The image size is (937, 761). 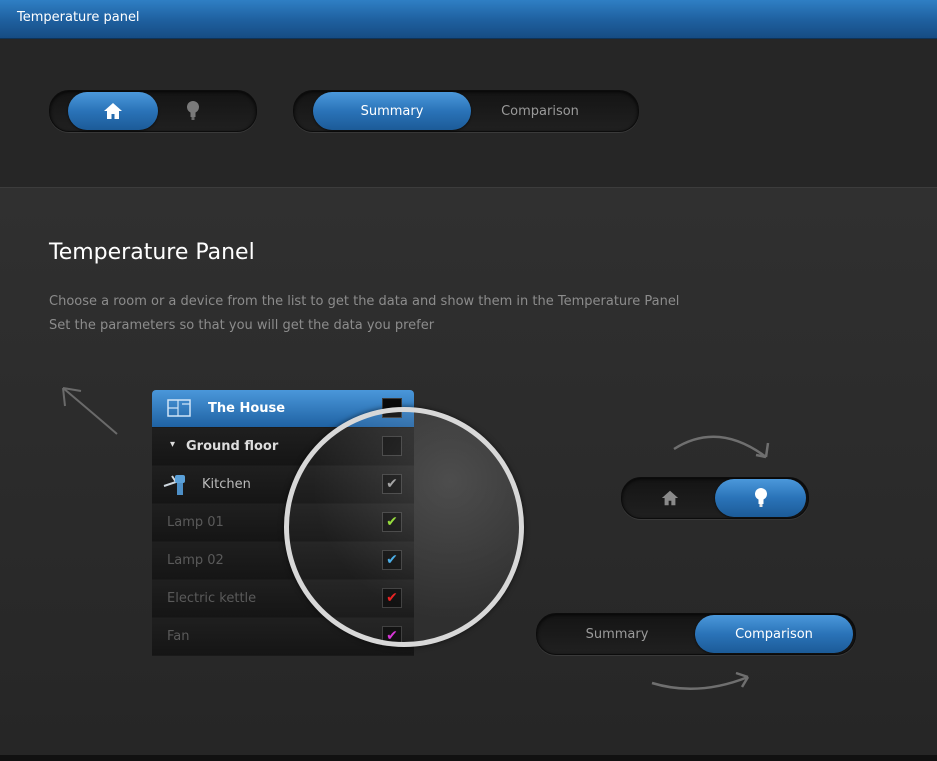 I want to click on bottom-border, so click(x=468, y=758).